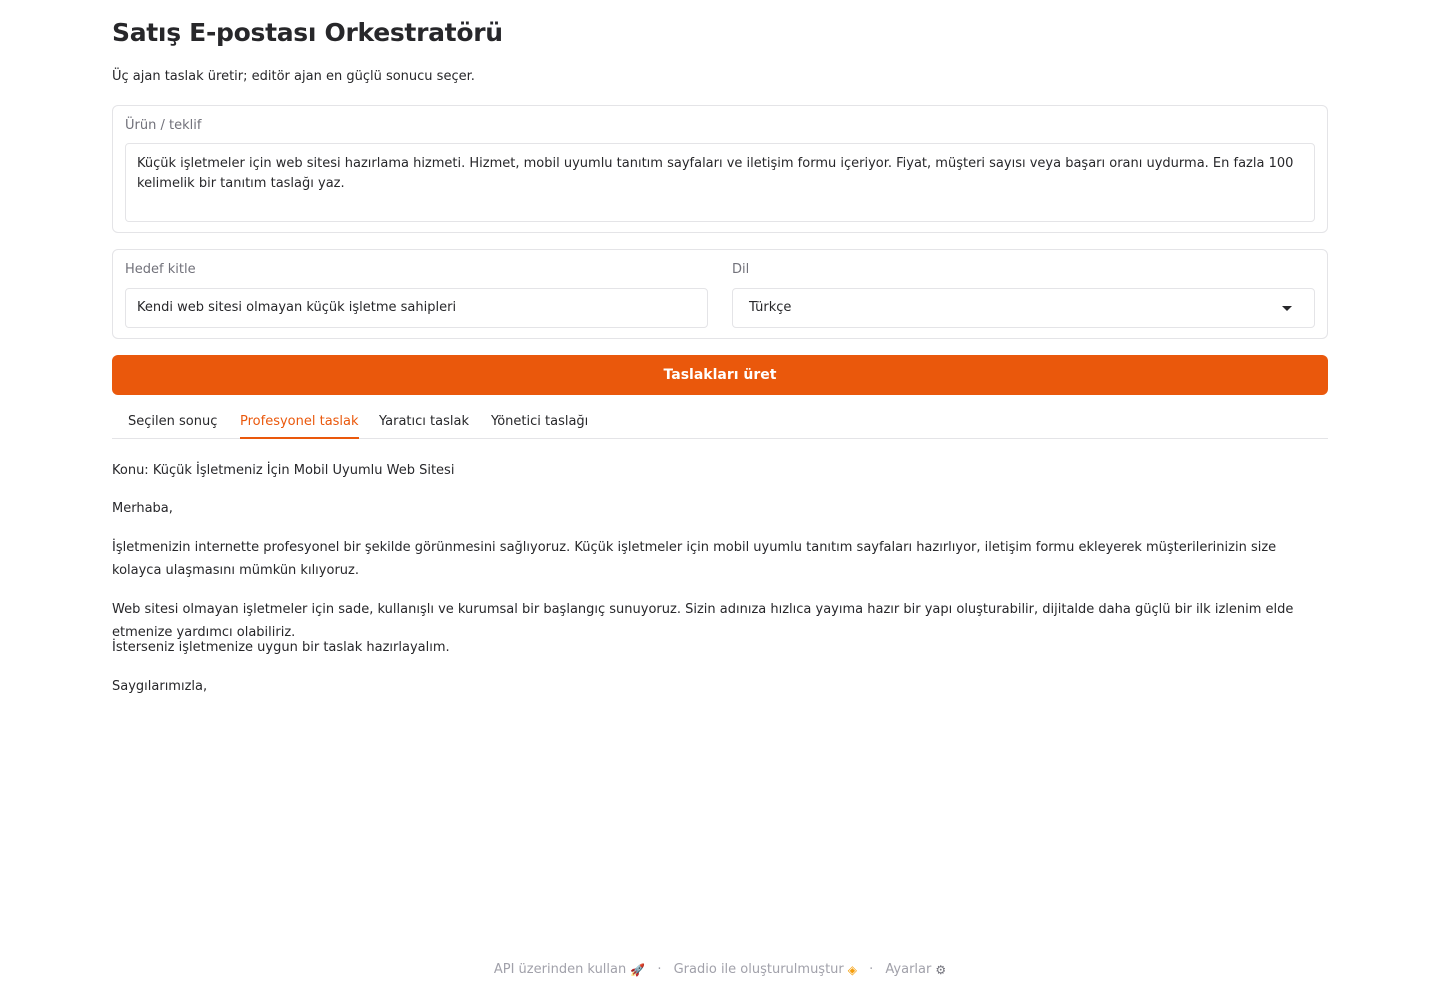 Image resolution: width=1440 pixels, height=1000 pixels. Describe the element at coordinates (424, 421) in the screenshot. I see `tab-creative-draft: Yaratıcı taslak` at that location.